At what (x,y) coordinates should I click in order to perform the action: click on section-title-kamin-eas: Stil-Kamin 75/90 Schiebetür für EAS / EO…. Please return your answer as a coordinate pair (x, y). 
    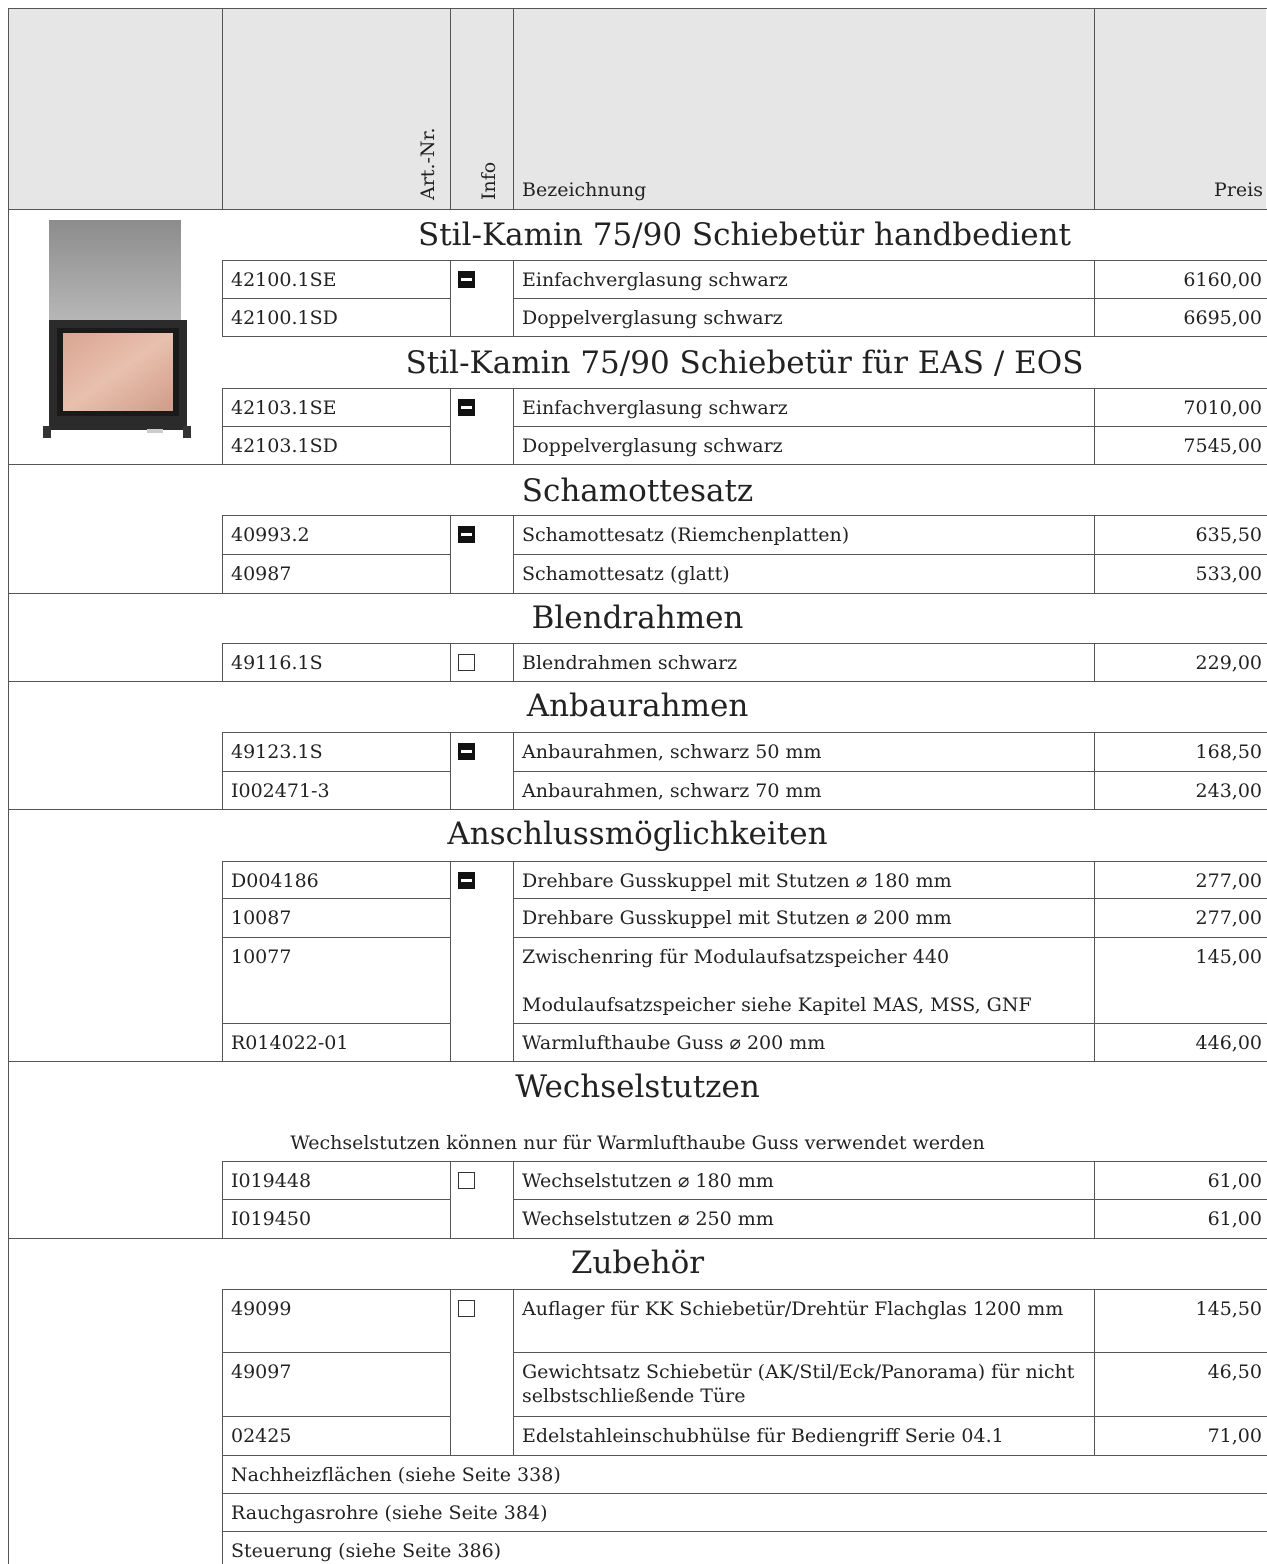
    Looking at the image, I should click on (744, 363).